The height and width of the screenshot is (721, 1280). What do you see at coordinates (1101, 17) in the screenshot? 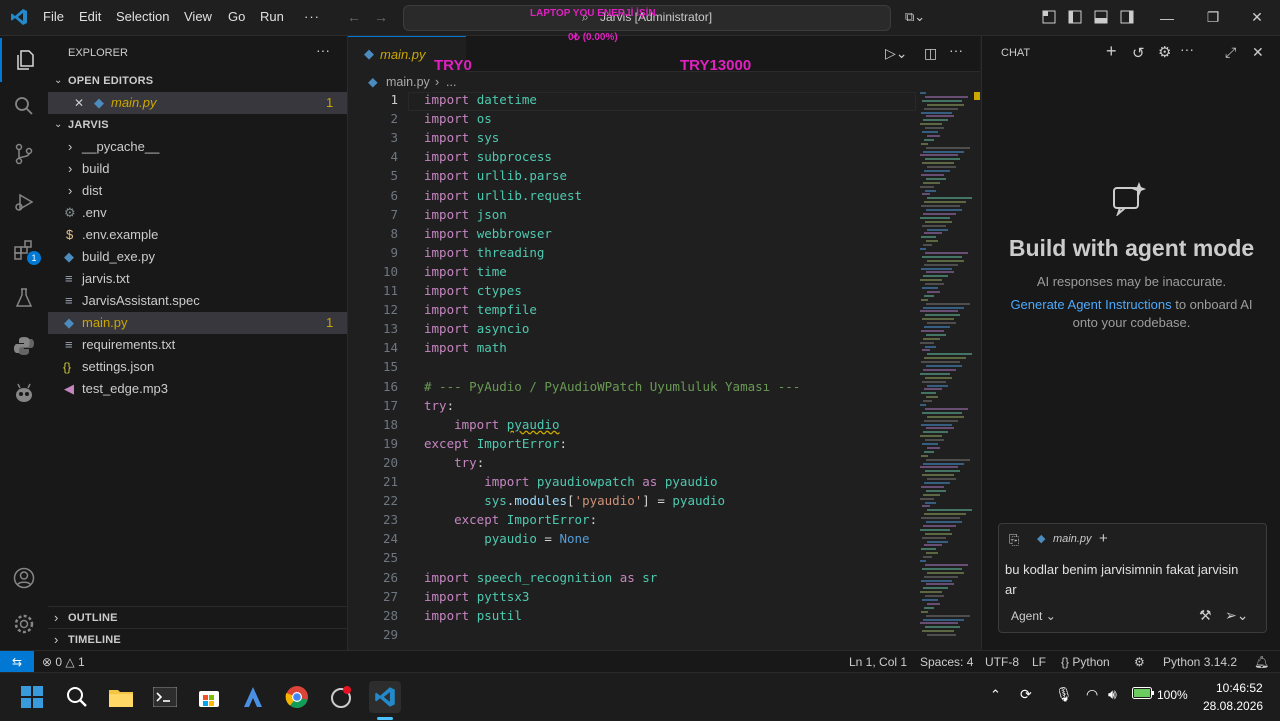
I see `toggle-panel-icon` at bounding box center [1101, 17].